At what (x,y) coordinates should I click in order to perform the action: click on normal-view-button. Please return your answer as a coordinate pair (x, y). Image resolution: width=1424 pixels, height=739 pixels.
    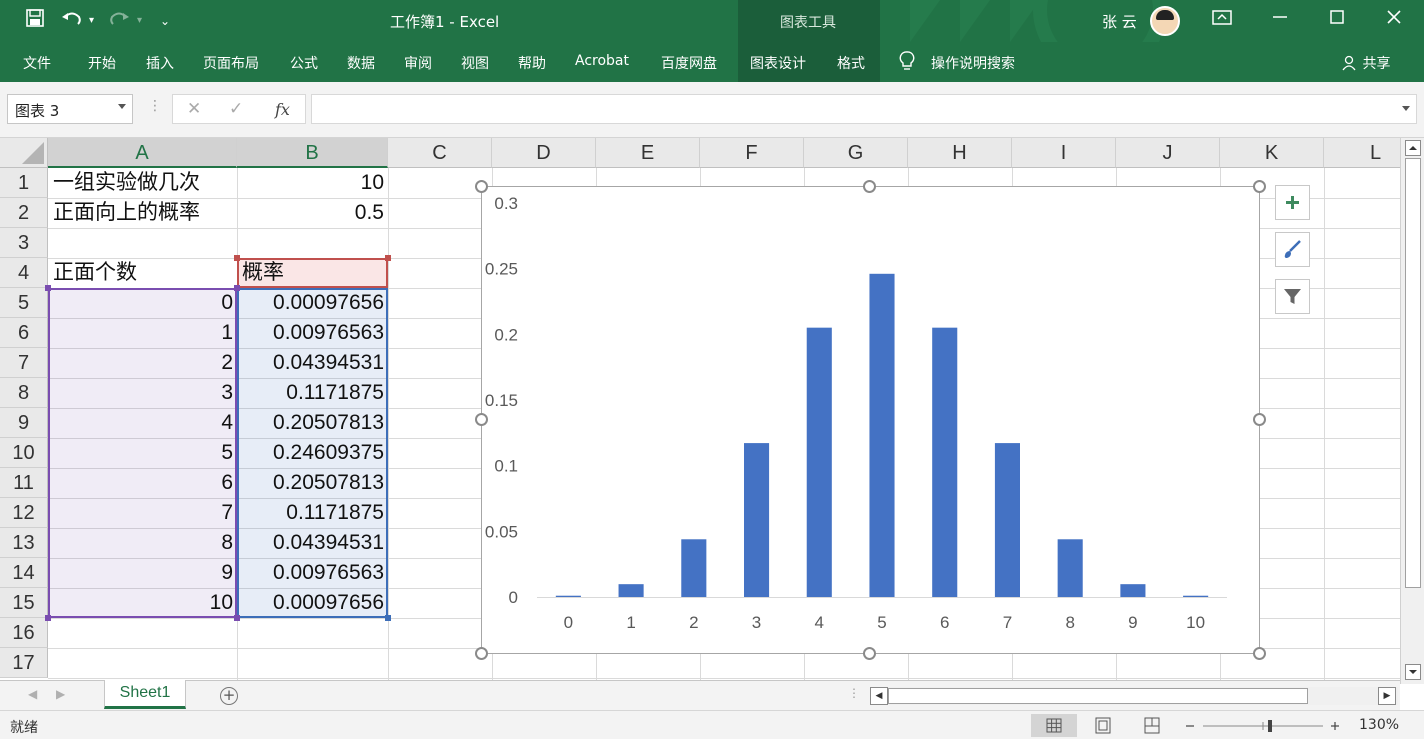
    Looking at the image, I should click on (1054, 725).